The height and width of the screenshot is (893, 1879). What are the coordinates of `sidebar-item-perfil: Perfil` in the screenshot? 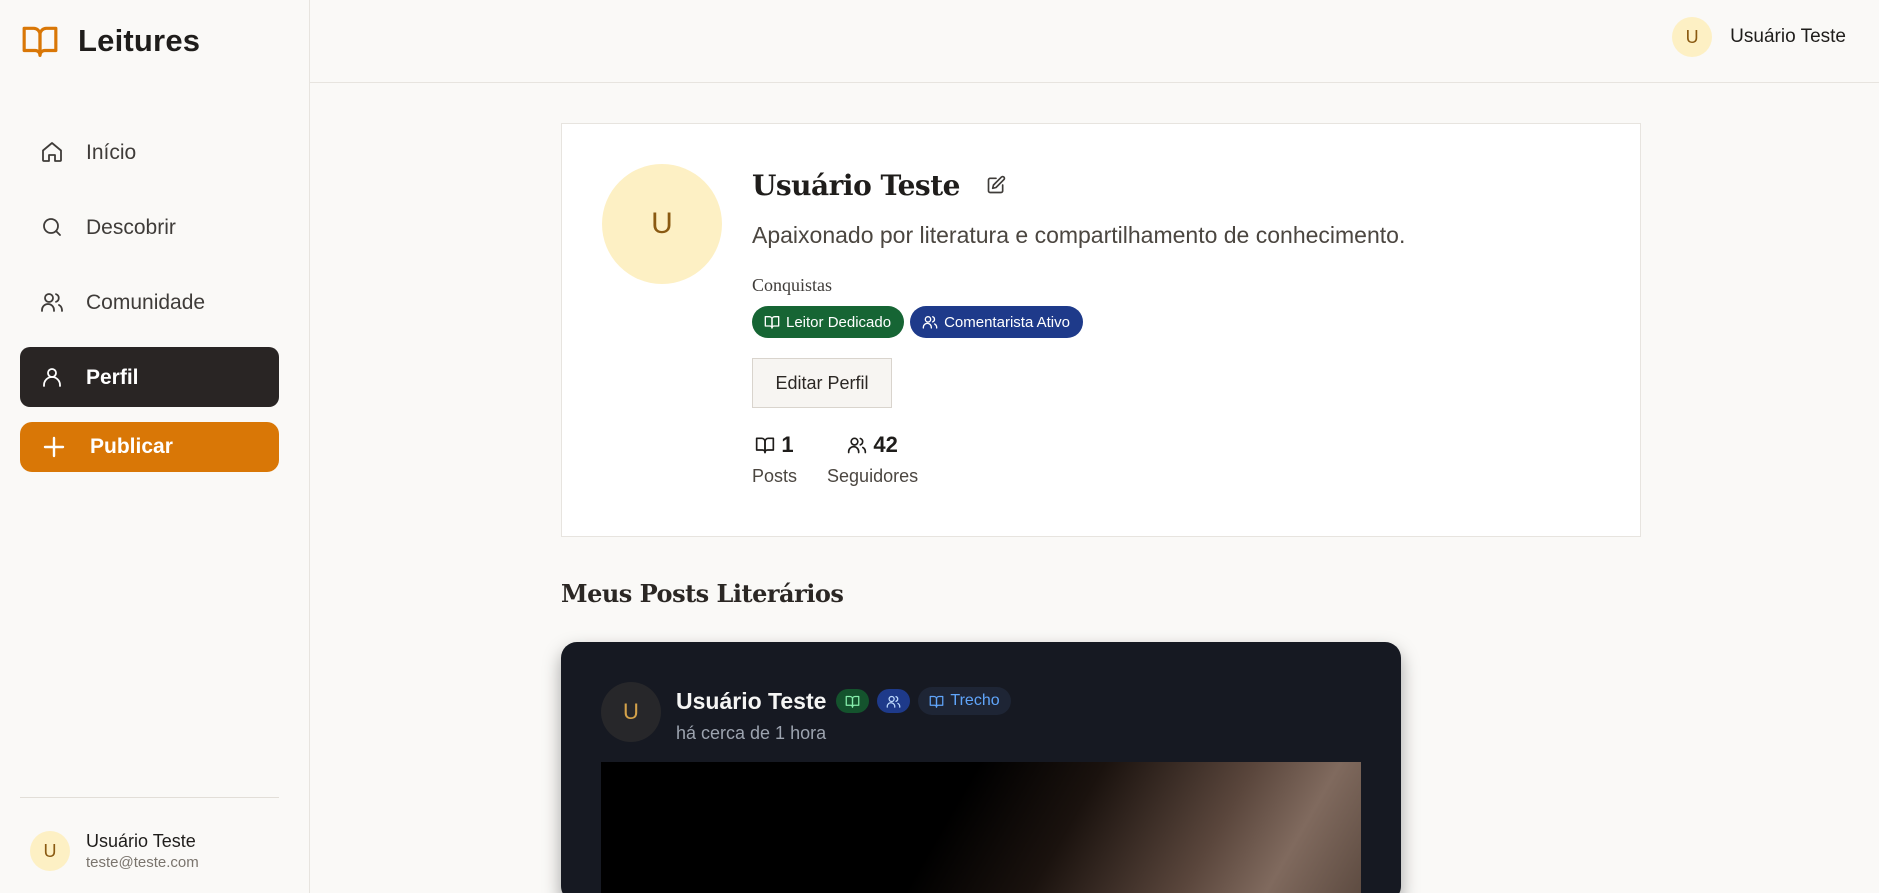 It's located at (149, 377).